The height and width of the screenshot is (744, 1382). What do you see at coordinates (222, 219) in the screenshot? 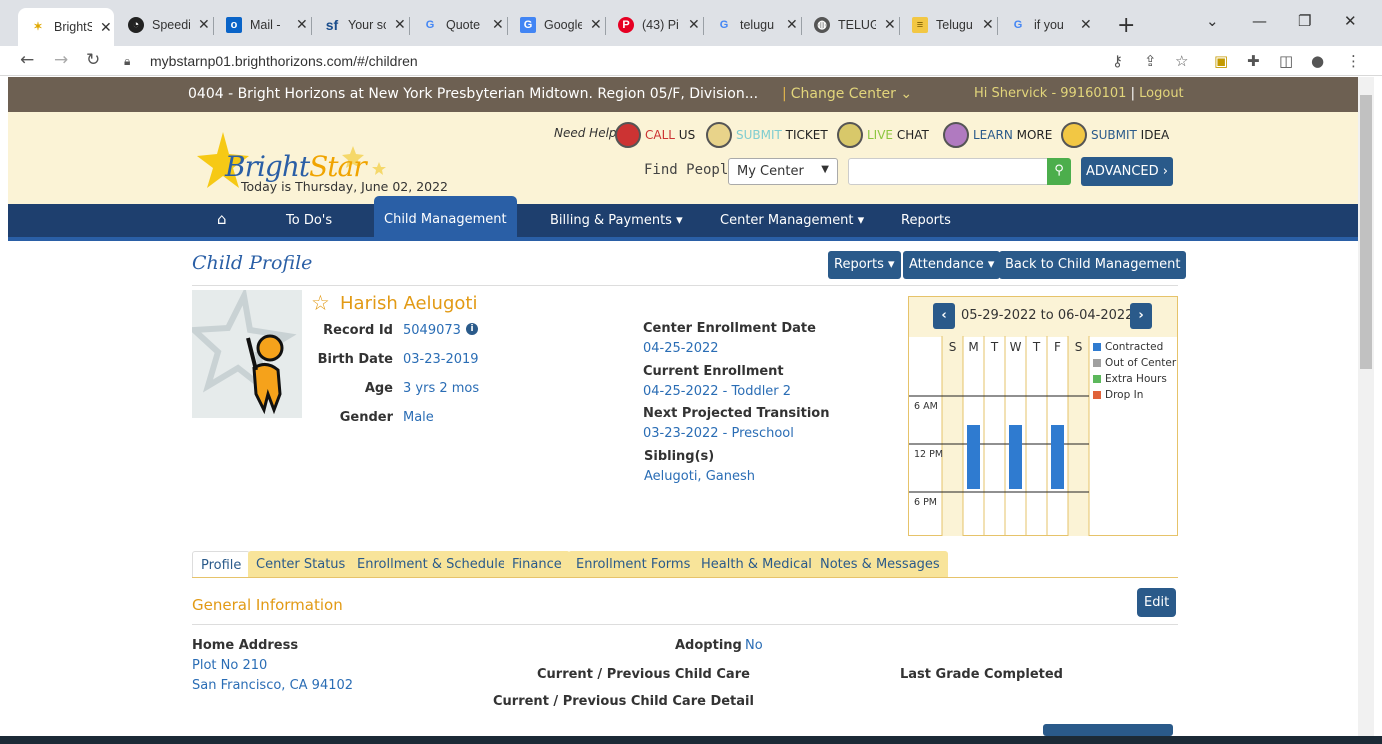
I see `home-icon: ⌂` at bounding box center [222, 219].